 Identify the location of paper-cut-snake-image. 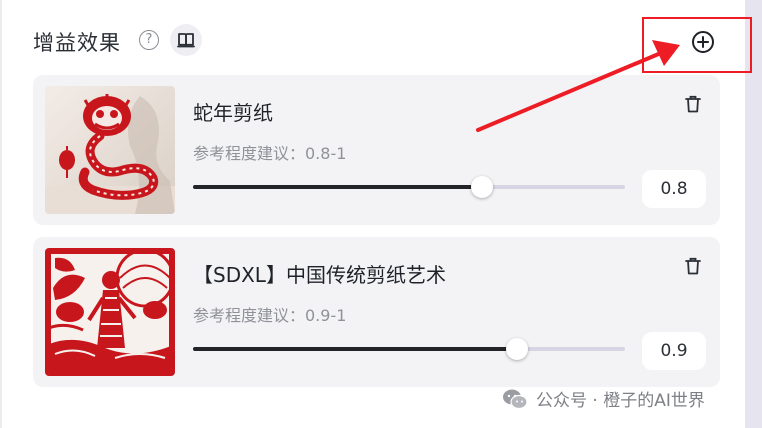
(110, 150).